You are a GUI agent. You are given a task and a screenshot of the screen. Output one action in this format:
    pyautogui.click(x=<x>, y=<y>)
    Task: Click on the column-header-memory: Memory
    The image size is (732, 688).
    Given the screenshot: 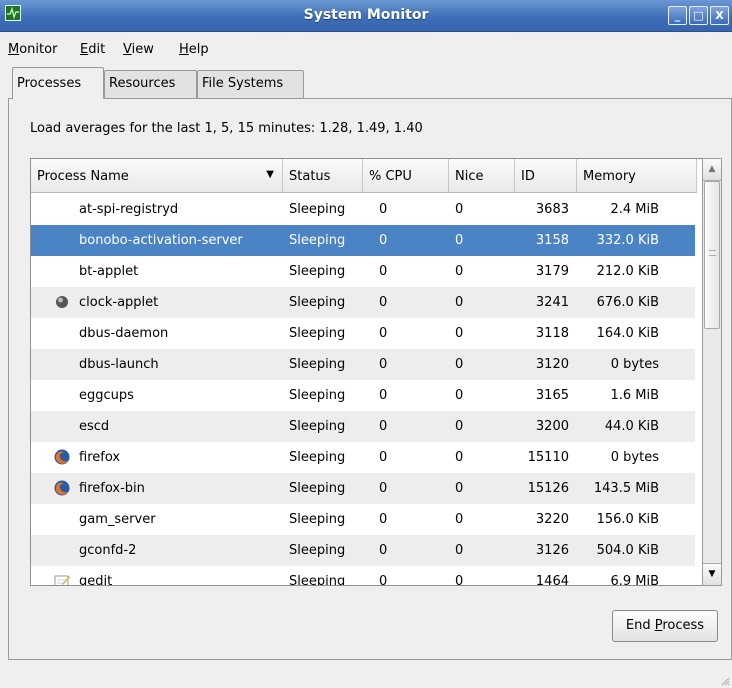 What is the action you would take?
    pyautogui.click(x=637, y=176)
    